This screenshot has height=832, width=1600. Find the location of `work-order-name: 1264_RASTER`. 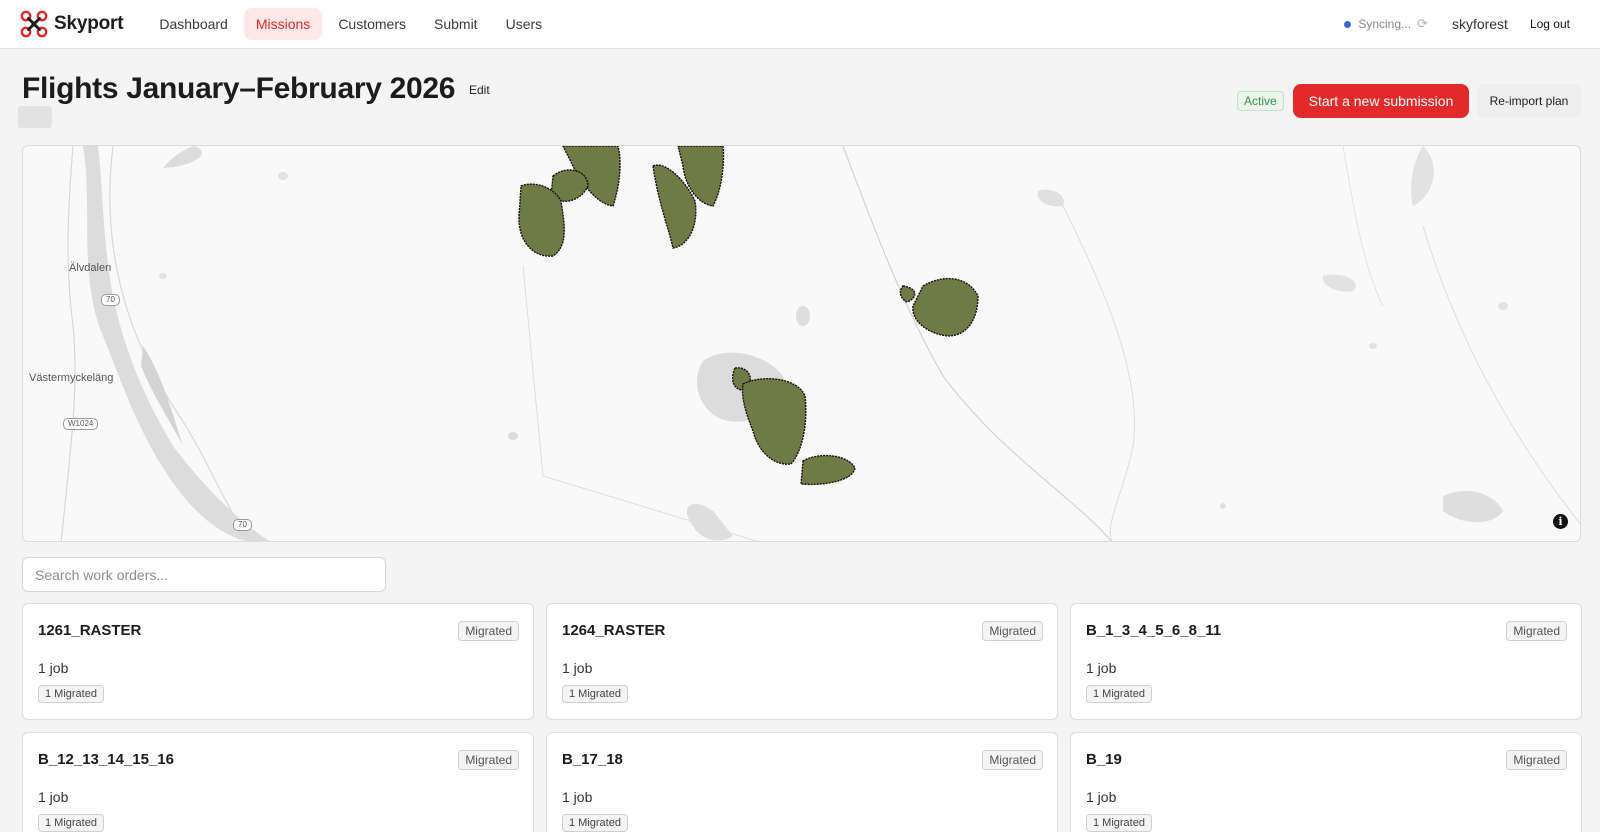

work-order-name: 1264_RASTER is located at coordinates (614, 630).